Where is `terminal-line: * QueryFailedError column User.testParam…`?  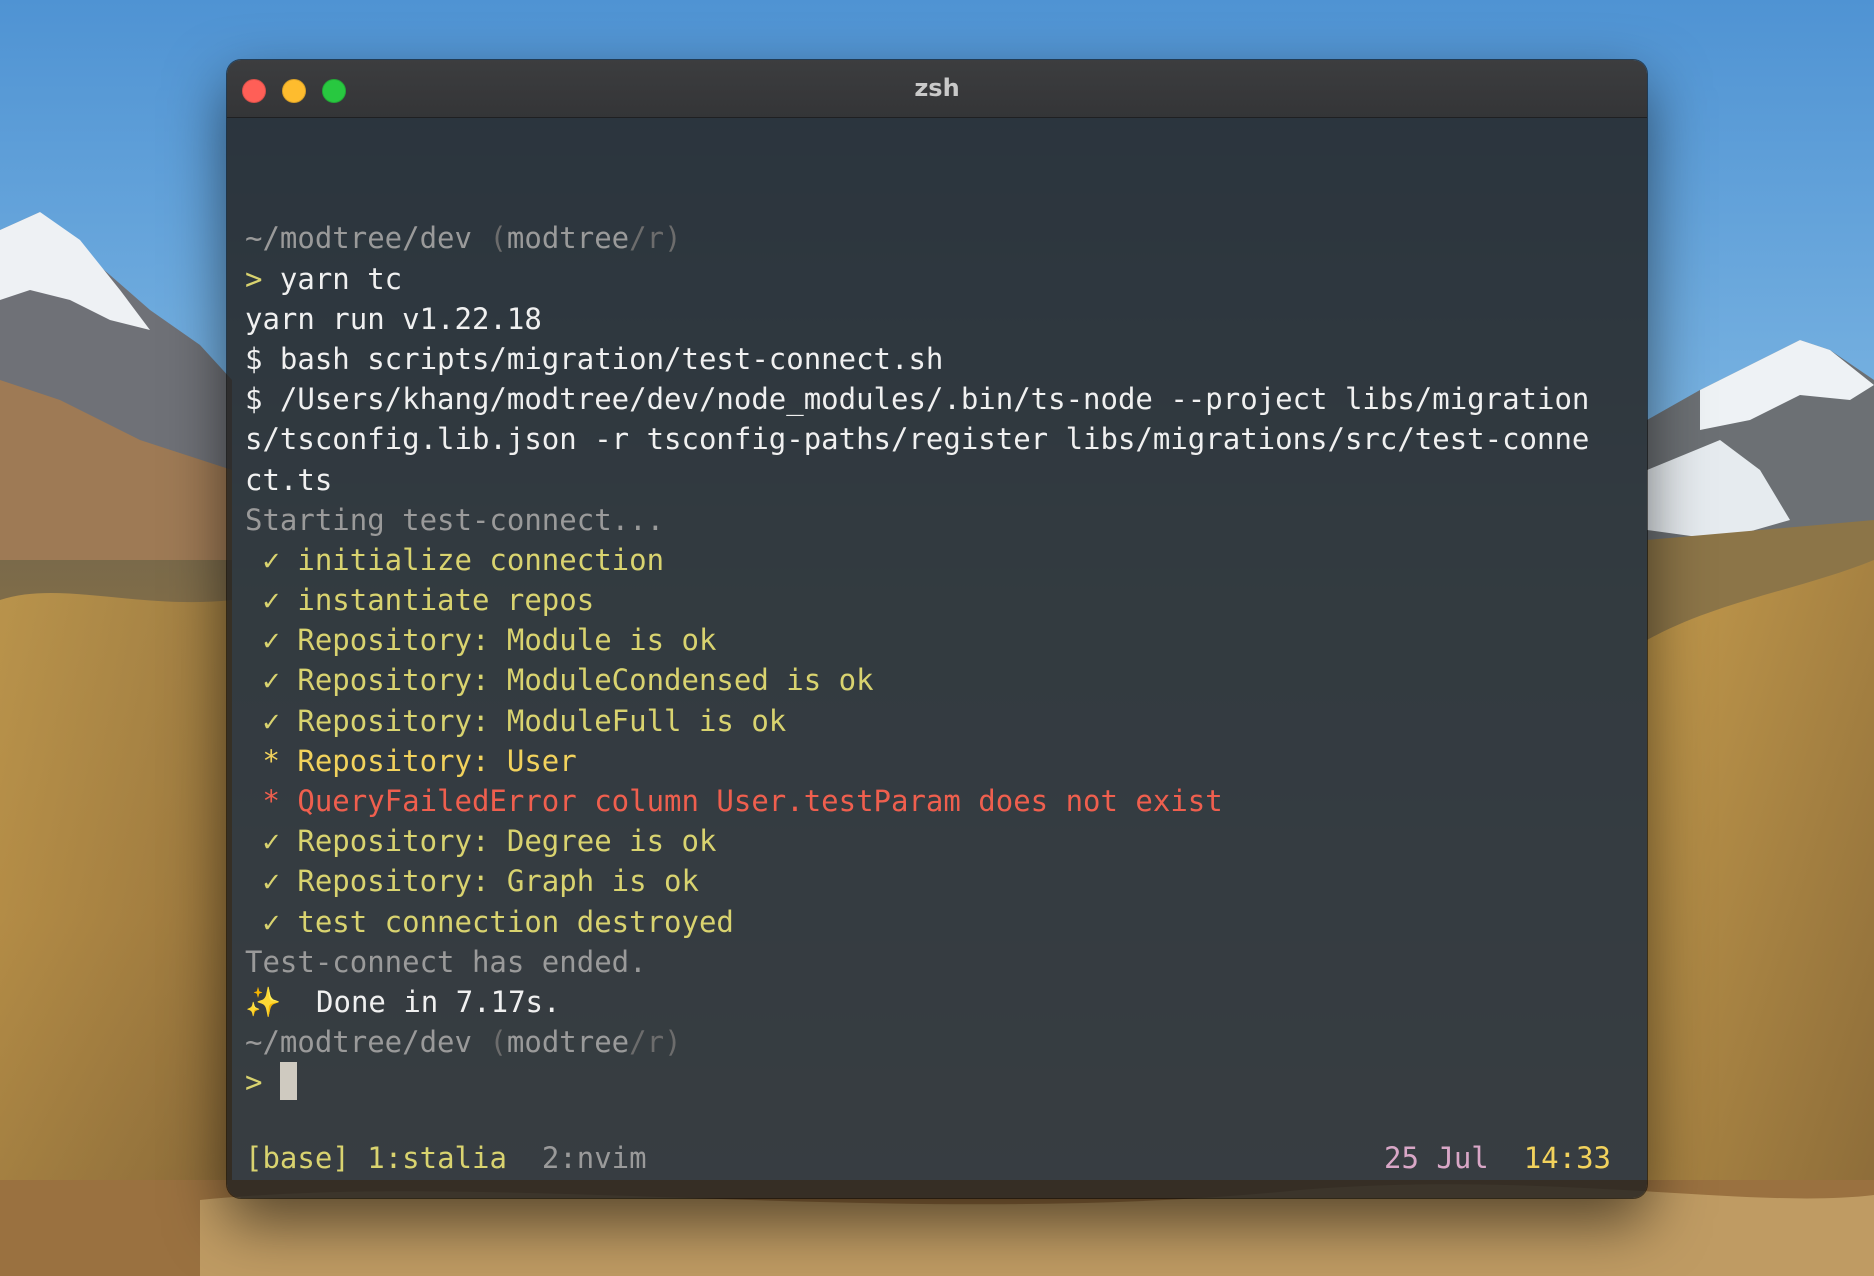
terminal-line: * QueryFailedError column User.testParam… is located at coordinates (937, 801).